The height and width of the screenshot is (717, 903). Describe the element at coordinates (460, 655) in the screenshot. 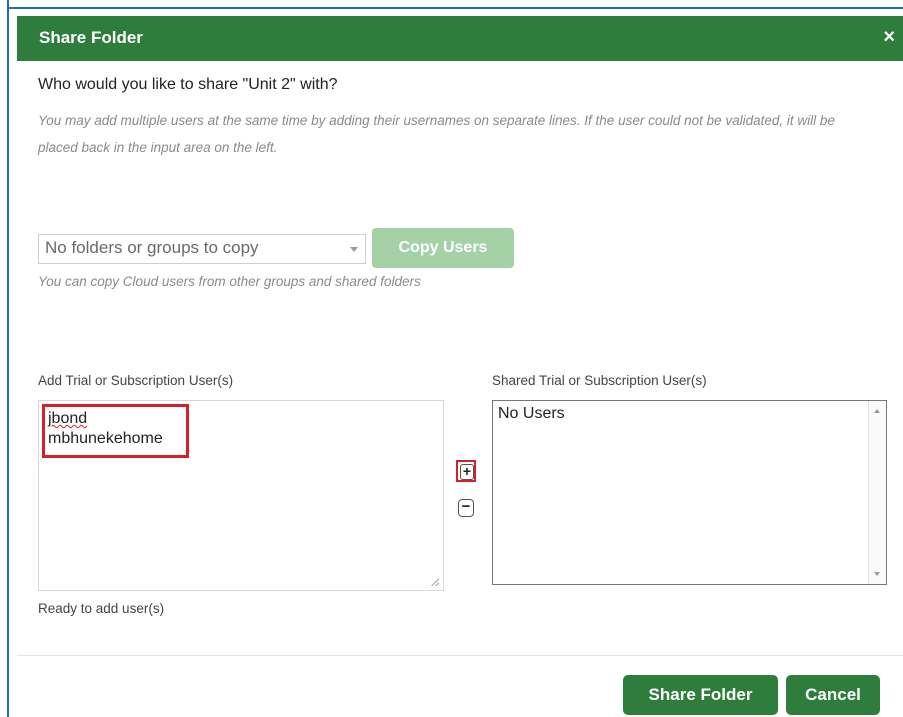

I see `footer-divider` at that location.